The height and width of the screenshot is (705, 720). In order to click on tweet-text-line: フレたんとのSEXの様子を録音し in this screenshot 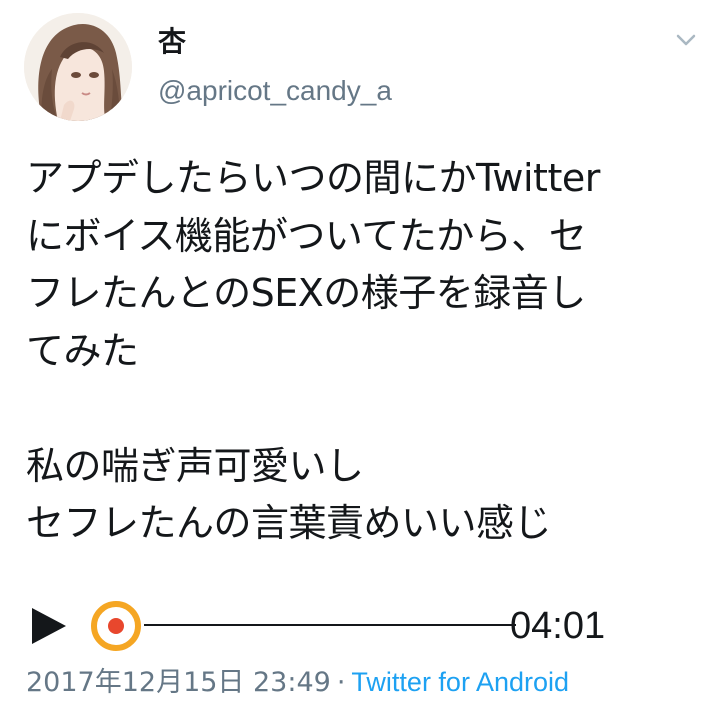, I will do `click(306, 293)`.